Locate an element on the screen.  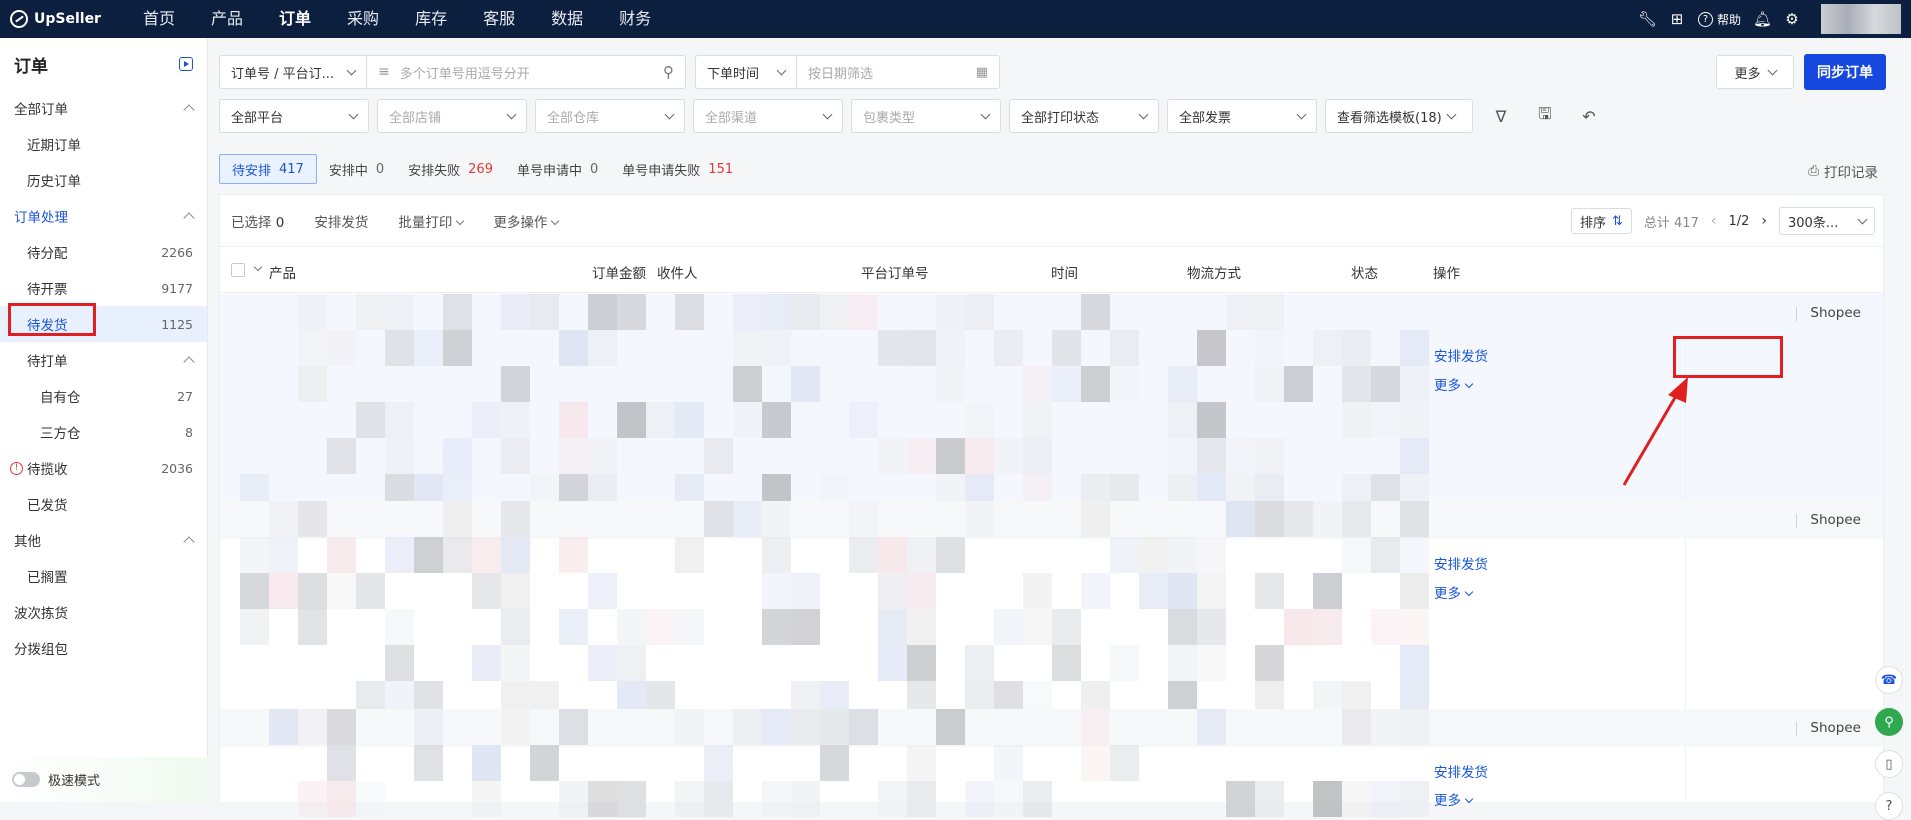
sidebar-item-to-collect: ! 待揽收 2036 is located at coordinates (103, 468).